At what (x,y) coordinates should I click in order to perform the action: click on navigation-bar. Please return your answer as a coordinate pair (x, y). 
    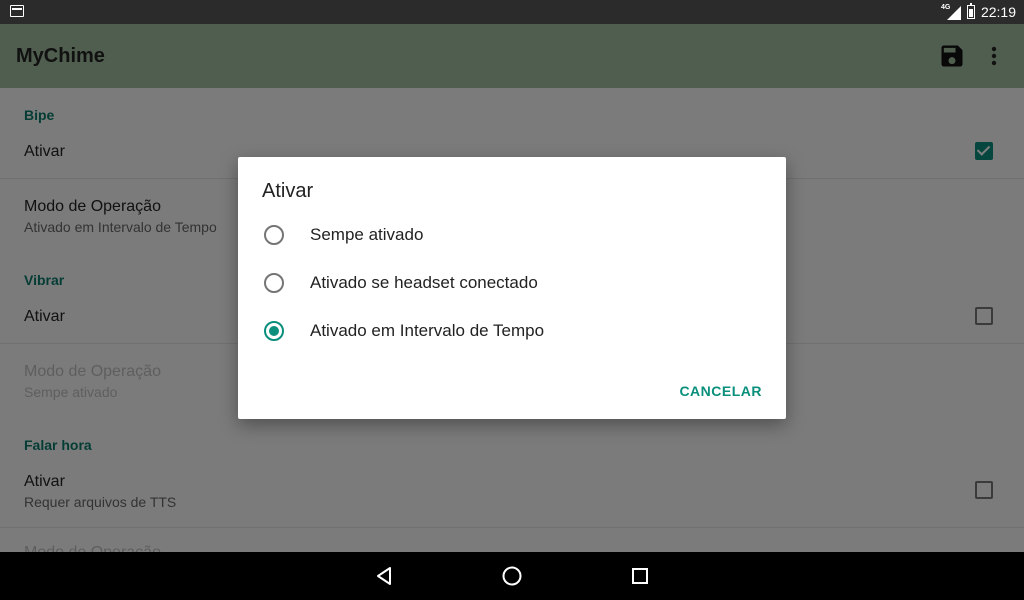
    Looking at the image, I should click on (512, 576).